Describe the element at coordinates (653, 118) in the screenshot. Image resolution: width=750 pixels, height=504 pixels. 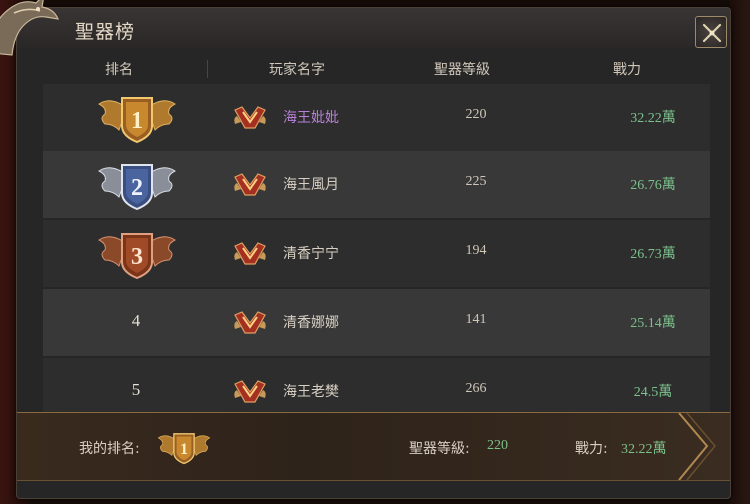
I see `power-value: 32.22萬` at that location.